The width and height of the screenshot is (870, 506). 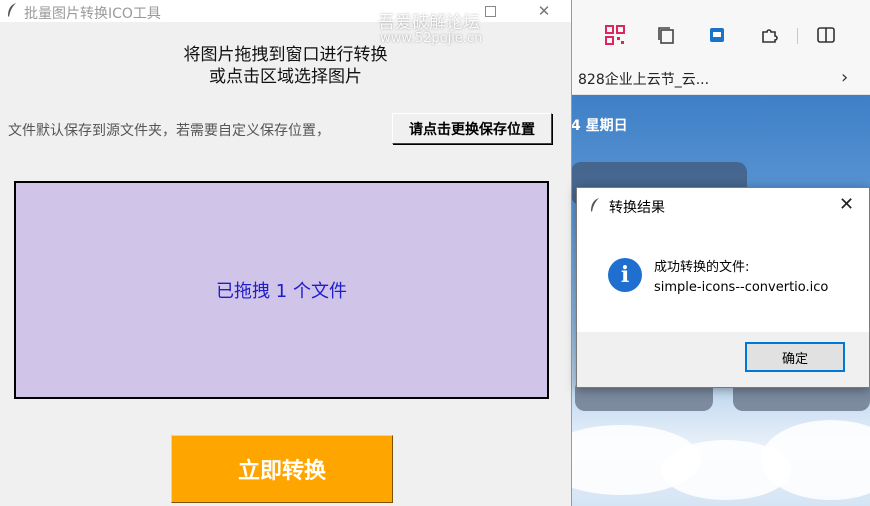 What do you see at coordinates (795, 357) in the screenshot?
I see `ok-button: 确定` at bounding box center [795, 357].